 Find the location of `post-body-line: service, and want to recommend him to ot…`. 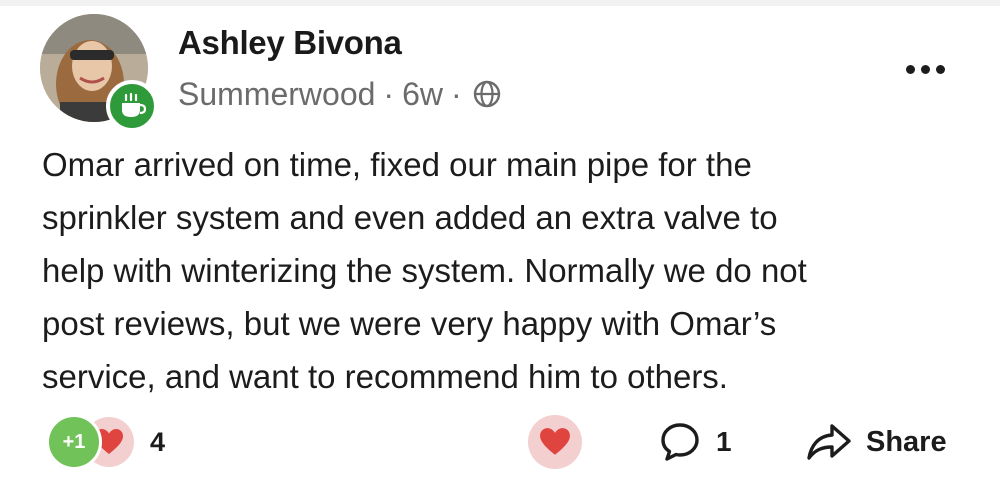

post-body-line: service, and want to recommend him to ot… is located at coordinates (385, 376).